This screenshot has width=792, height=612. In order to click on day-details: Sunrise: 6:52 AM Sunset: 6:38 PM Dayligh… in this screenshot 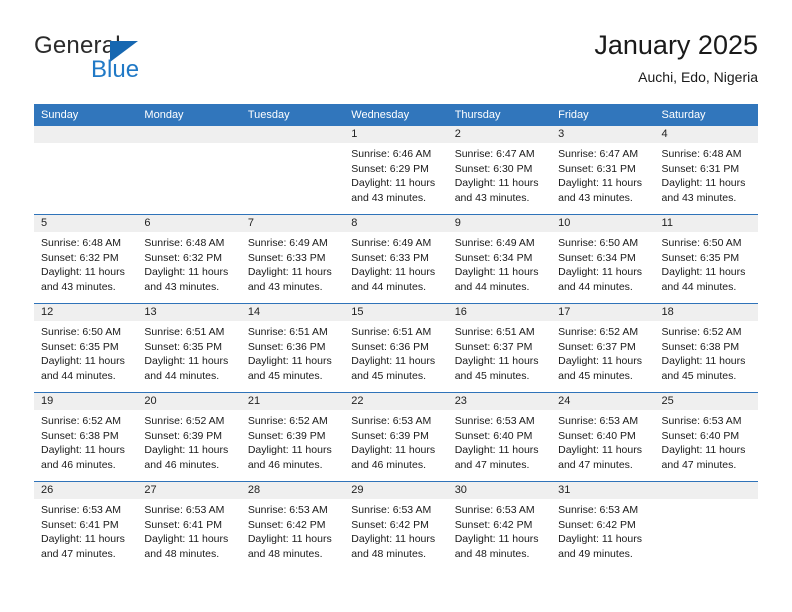, I will do `click(85, 441)`.